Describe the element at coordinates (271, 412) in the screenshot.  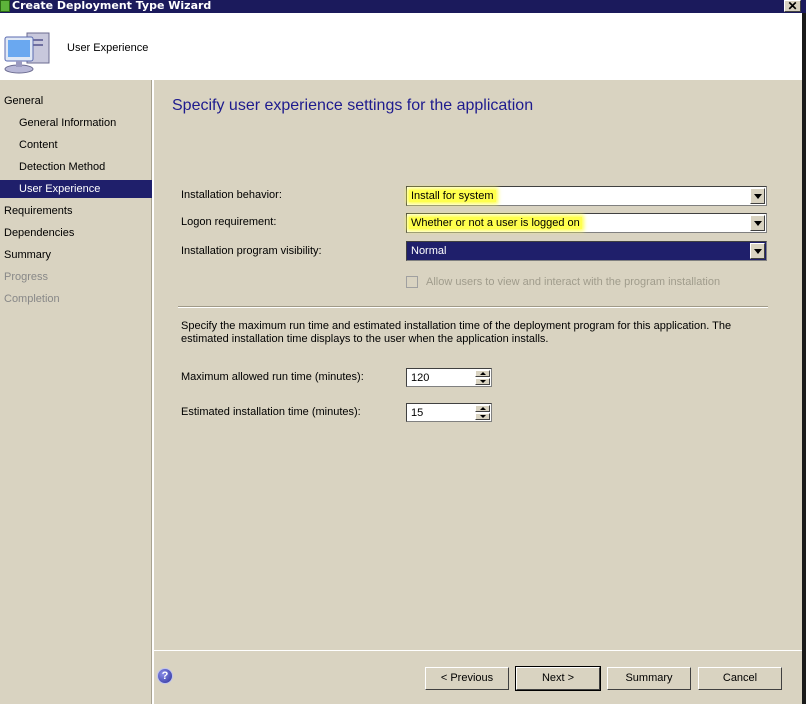
I see `est-install-time-label: Estimated installation time (minutes):` at that location.